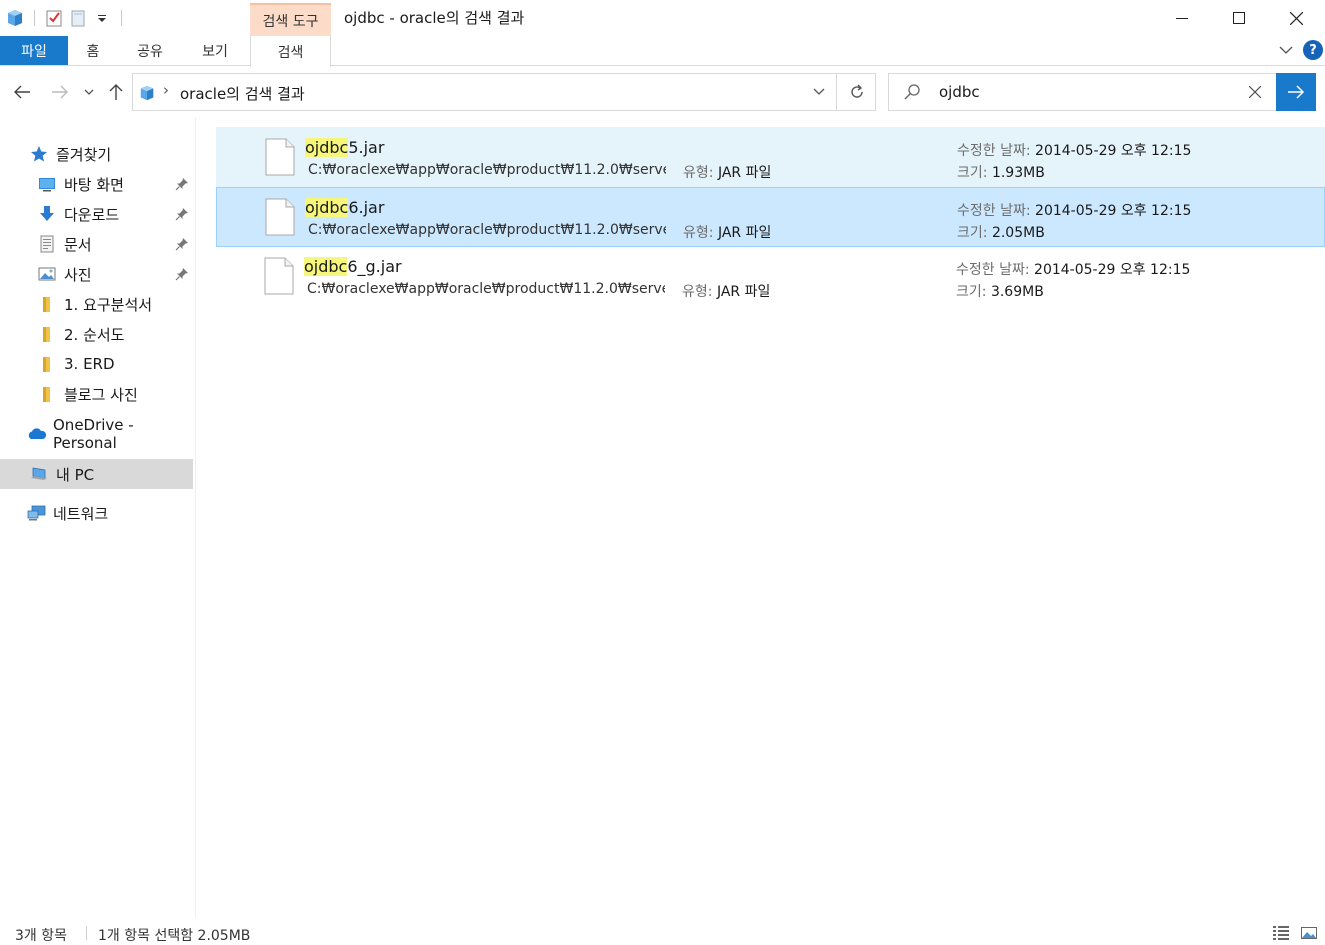 The height and width of the screenshot is (945, 1325). What do you see at coordinates (96, 364) in the screenshot?
I see `sidebar-item-folder-erd: 3. ERD` at bounding box center [96, 364].